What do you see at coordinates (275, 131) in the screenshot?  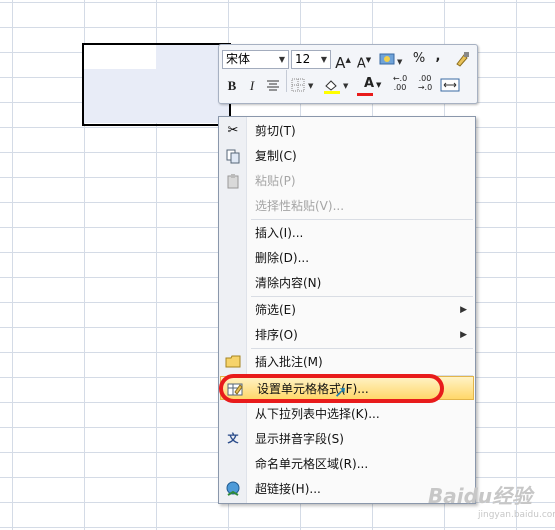 I see `menu-item-label: 剪切(T)` at bounding box center [275, 131].